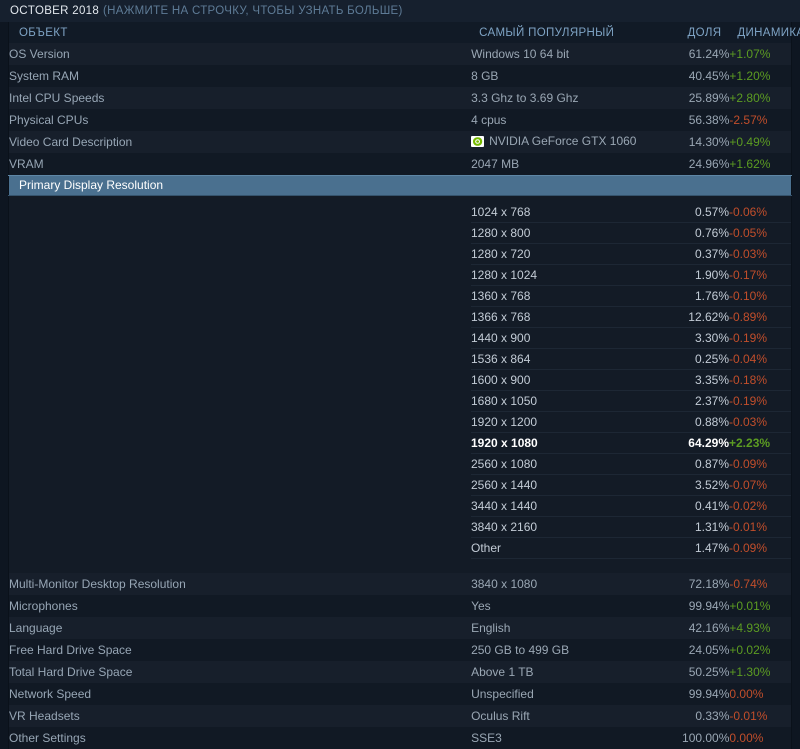 The image size is (800, 749). I want to click on detail-row: 1366 x 768 12.62% -0.89%, so click(400, 317).